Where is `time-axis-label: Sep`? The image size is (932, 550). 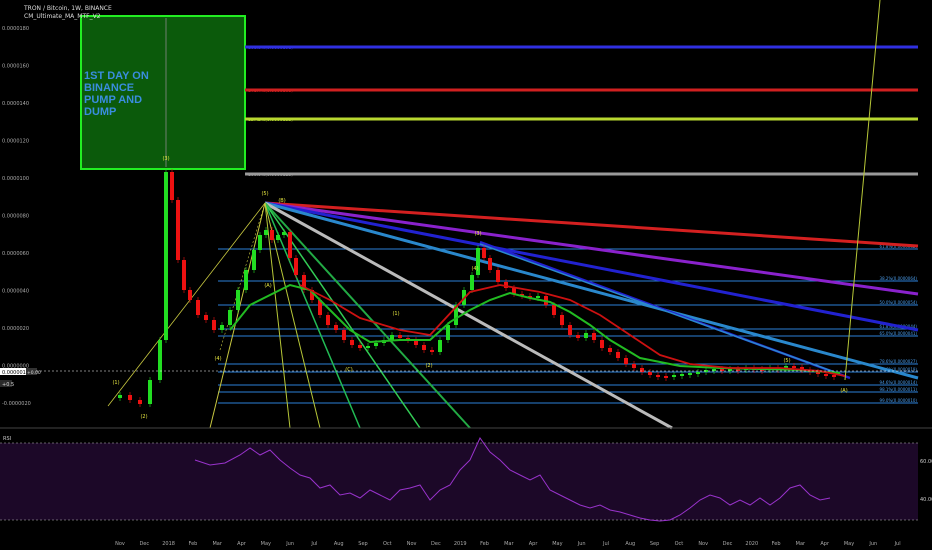 time-axis-label: Sep is located at coordinates (654, 544).